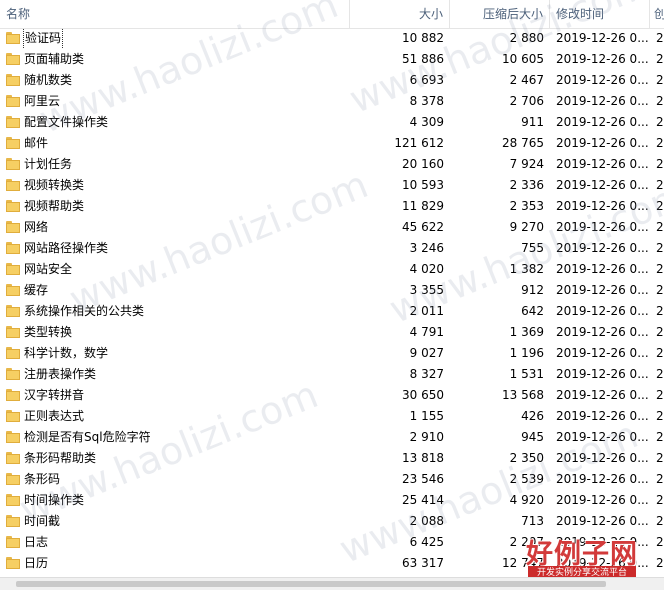  What do you see at coordinates (426, 521) in the screenshot?
I see `file-size: 2 088` at bounding box center [426, 521].